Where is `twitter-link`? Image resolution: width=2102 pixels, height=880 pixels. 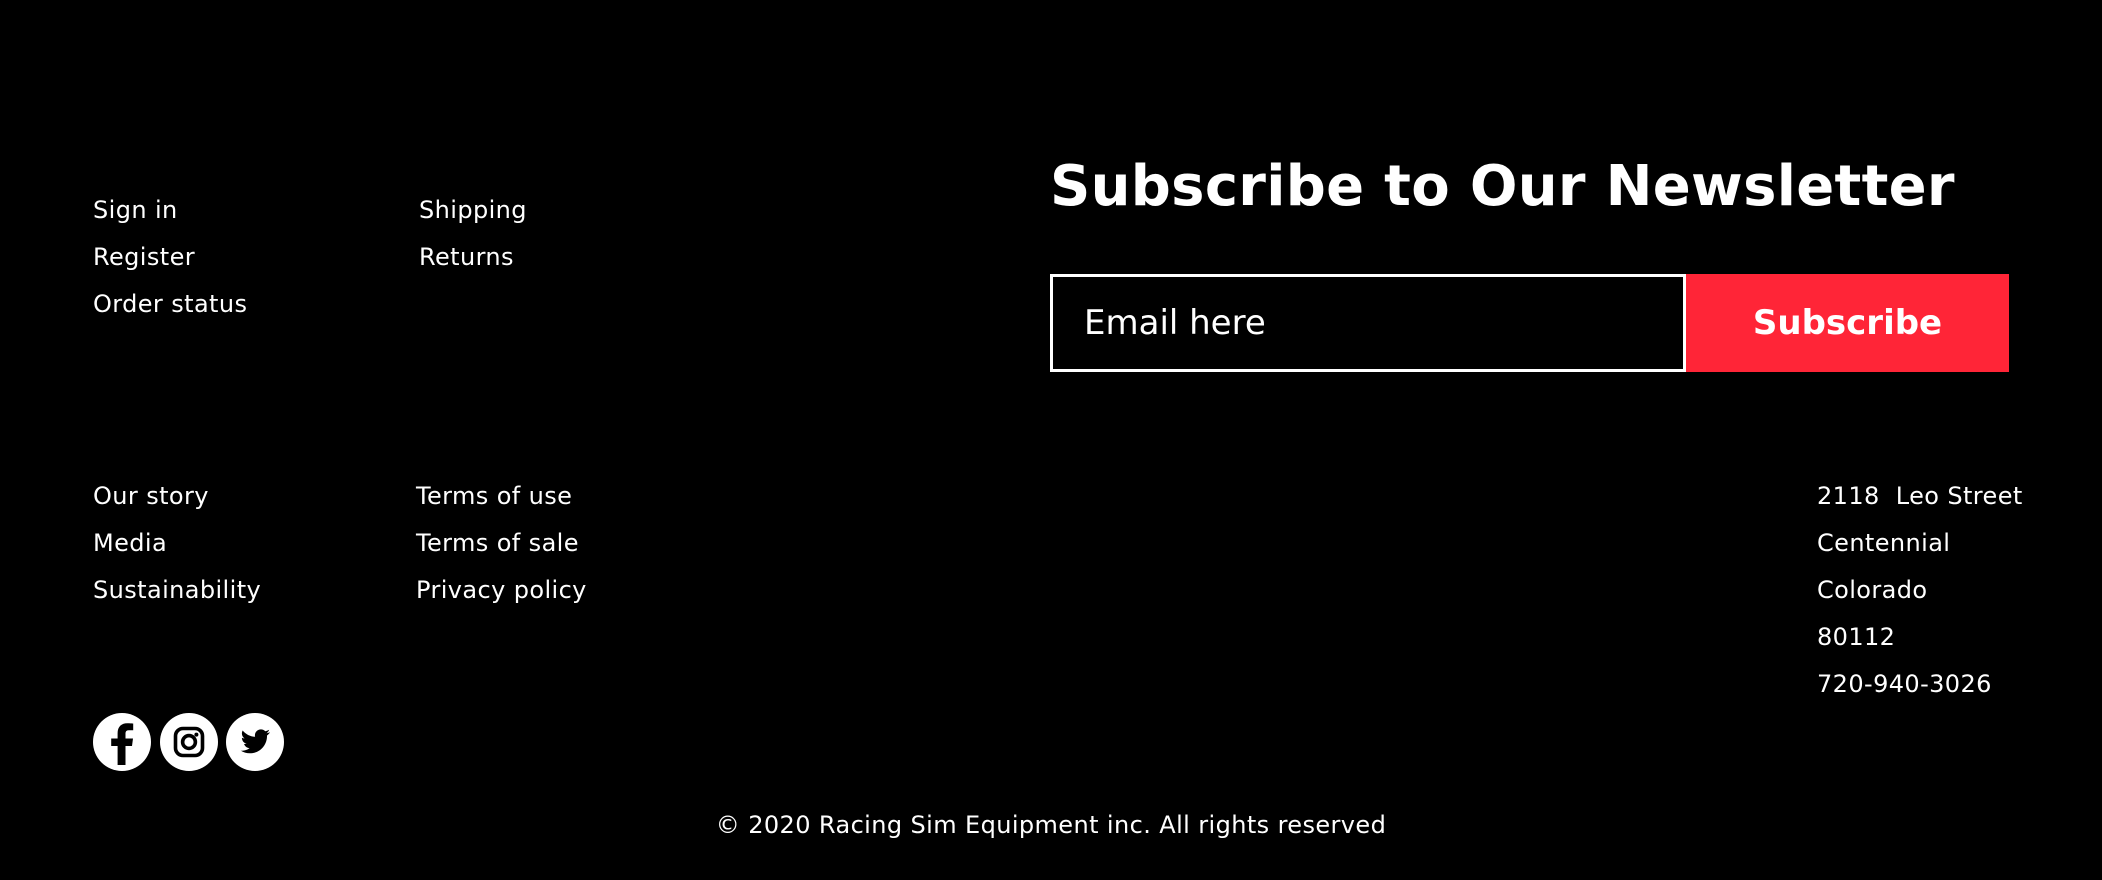
twitter-link is located at coordinates (255, 742).